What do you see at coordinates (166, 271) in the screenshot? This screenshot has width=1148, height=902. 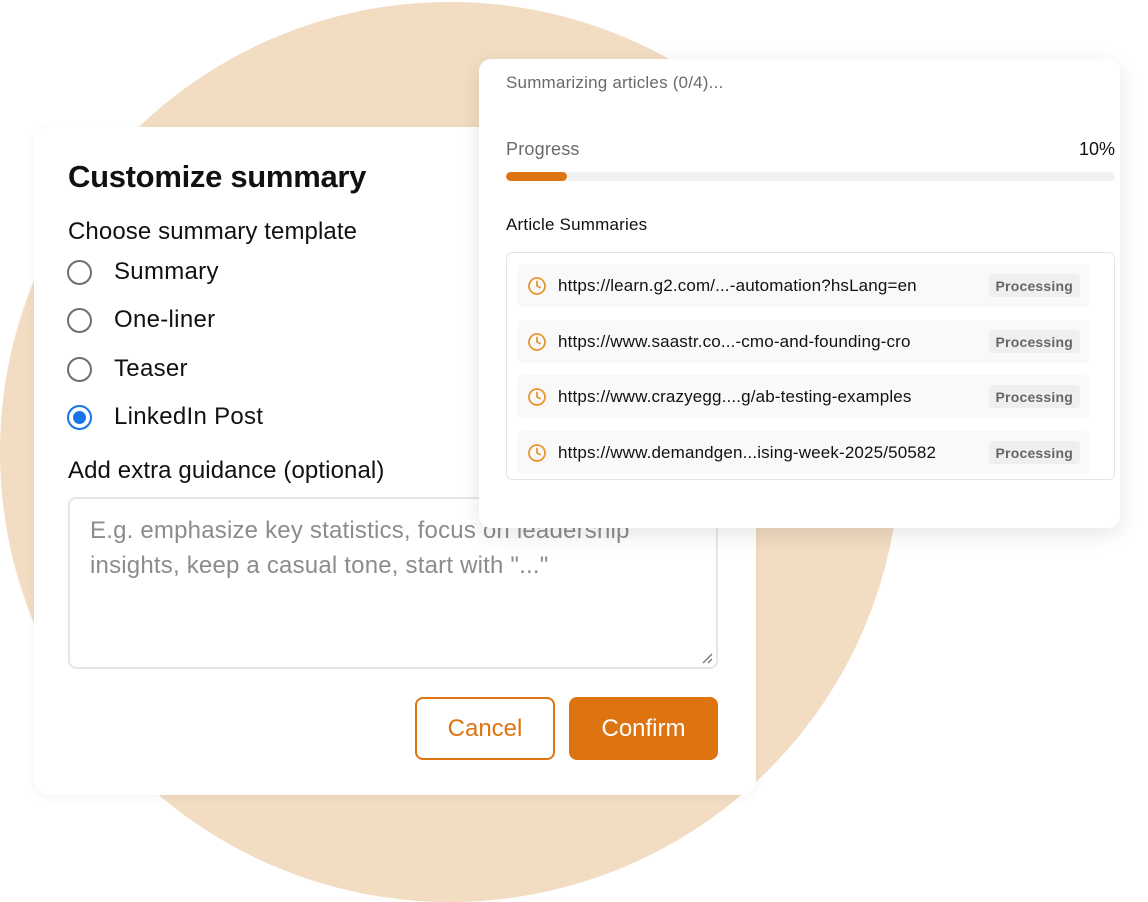 I see `radio-label: Summary` at bounding box center [166, 271].